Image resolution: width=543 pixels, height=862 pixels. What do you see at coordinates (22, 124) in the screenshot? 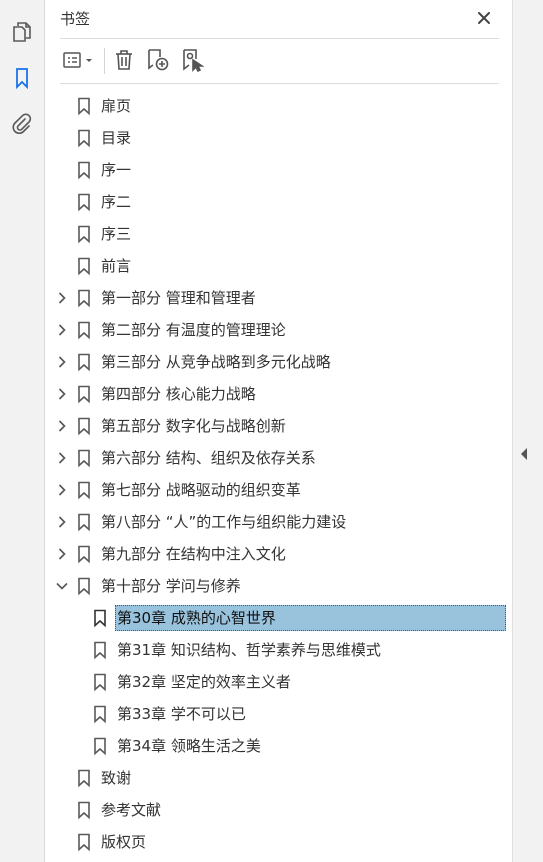
I see `attachment-icon` at bounding box center [22, 124].